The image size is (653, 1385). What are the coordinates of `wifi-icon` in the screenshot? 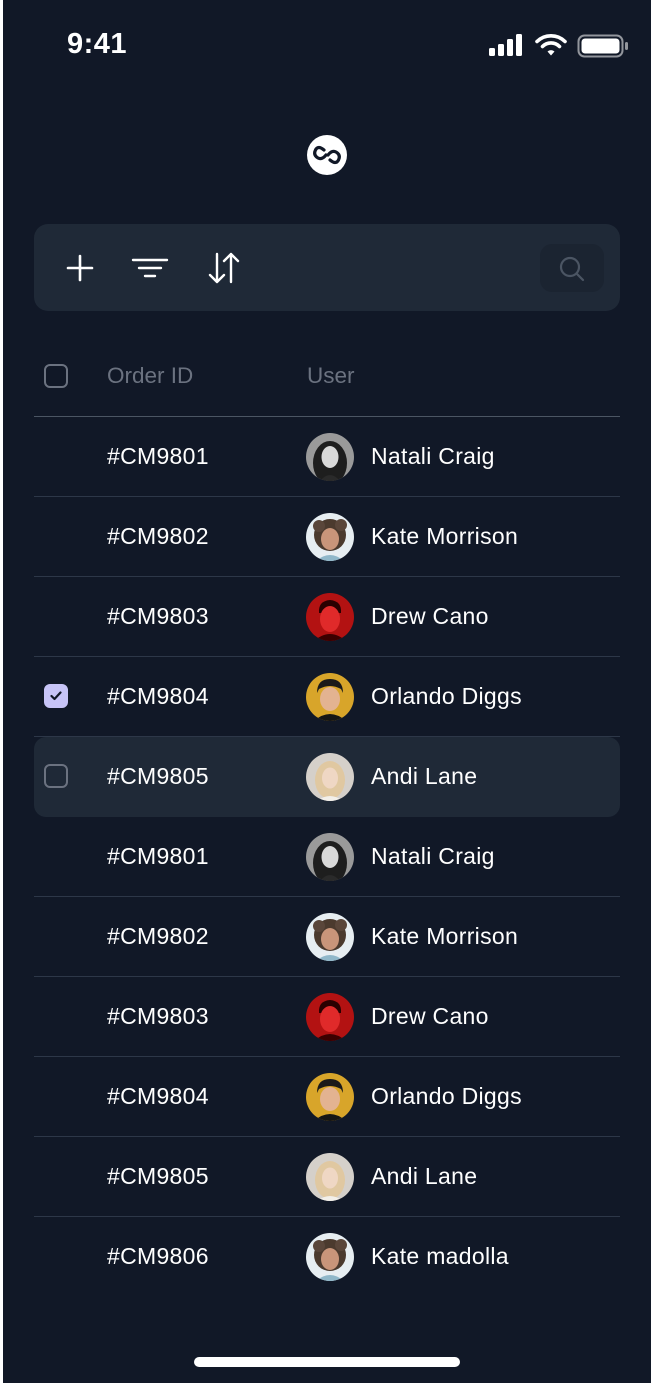 It's located at (551, 45).